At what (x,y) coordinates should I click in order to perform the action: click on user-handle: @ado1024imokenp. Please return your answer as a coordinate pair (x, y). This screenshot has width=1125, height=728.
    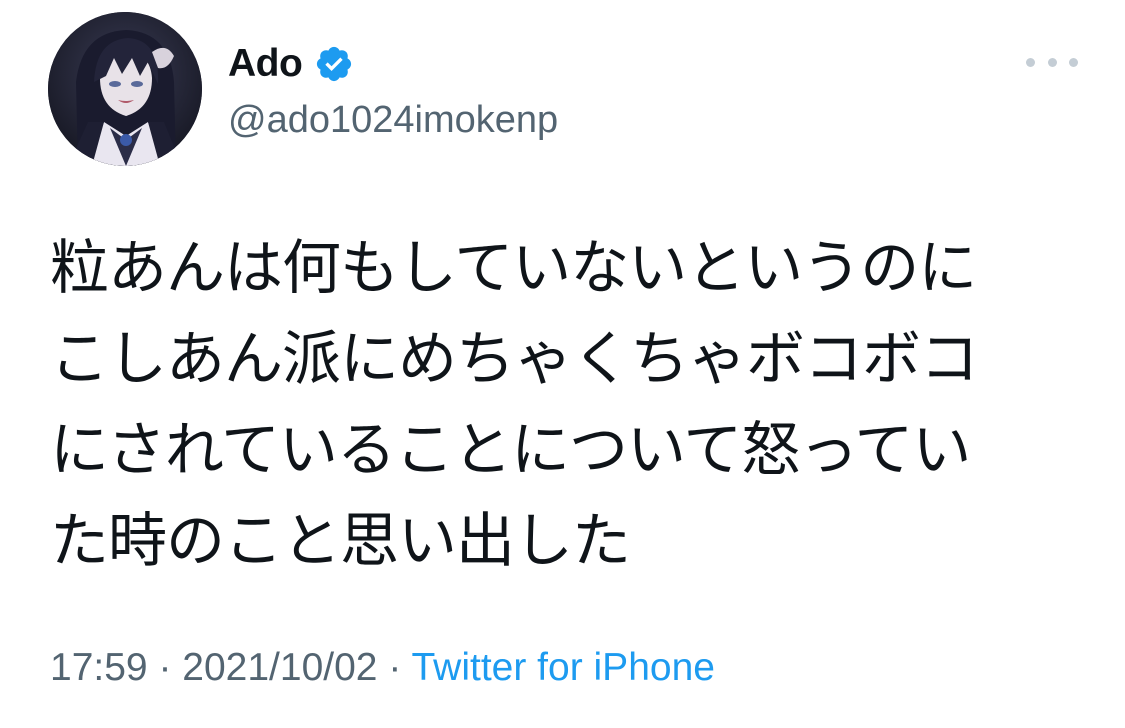
    Looking at the image, I should click on (393, 120).